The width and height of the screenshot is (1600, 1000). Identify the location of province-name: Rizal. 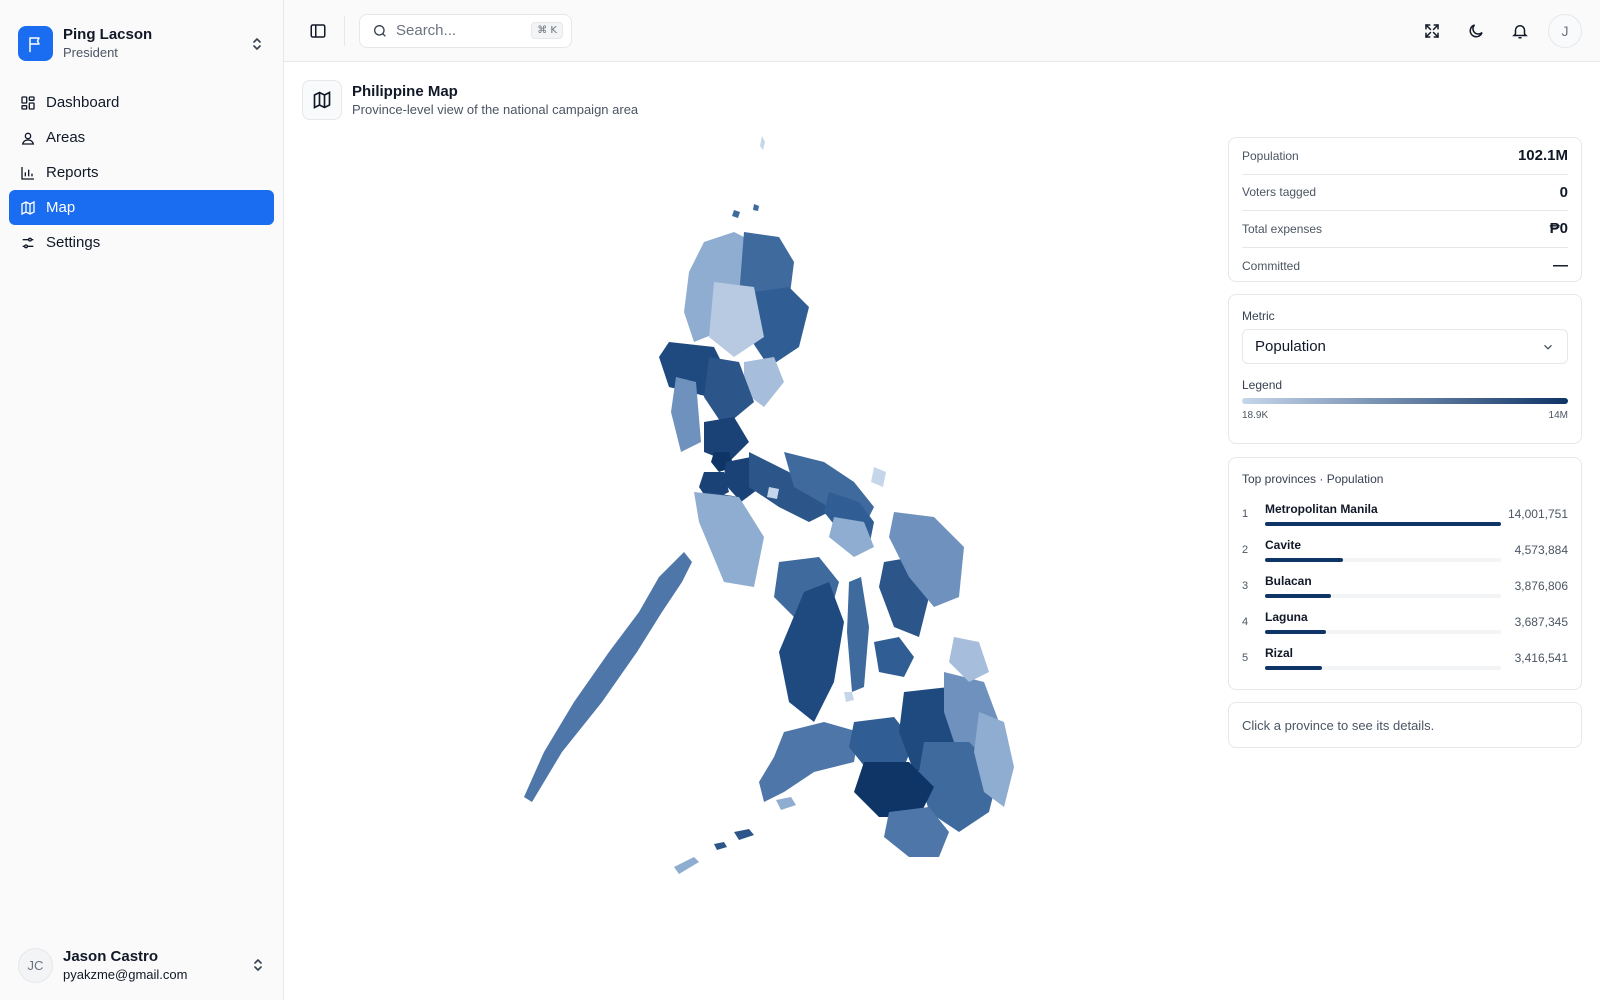
(1278, 653).